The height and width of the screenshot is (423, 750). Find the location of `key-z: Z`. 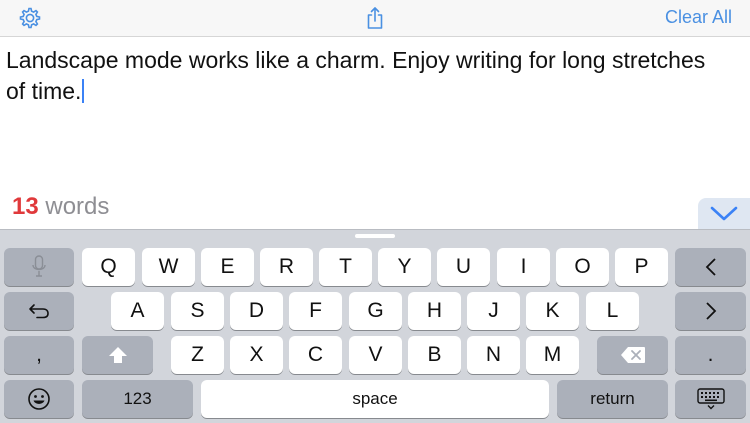

key-z: Z is located at coordinates (197, 355).